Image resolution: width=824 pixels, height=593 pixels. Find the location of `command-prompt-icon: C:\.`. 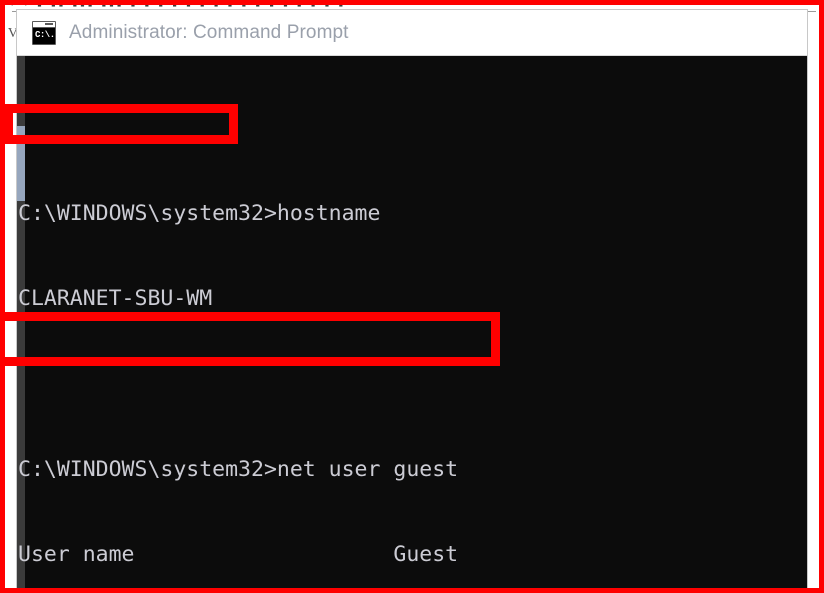

command-prompt-icon: C:\. is located at coordinates (44, 32).